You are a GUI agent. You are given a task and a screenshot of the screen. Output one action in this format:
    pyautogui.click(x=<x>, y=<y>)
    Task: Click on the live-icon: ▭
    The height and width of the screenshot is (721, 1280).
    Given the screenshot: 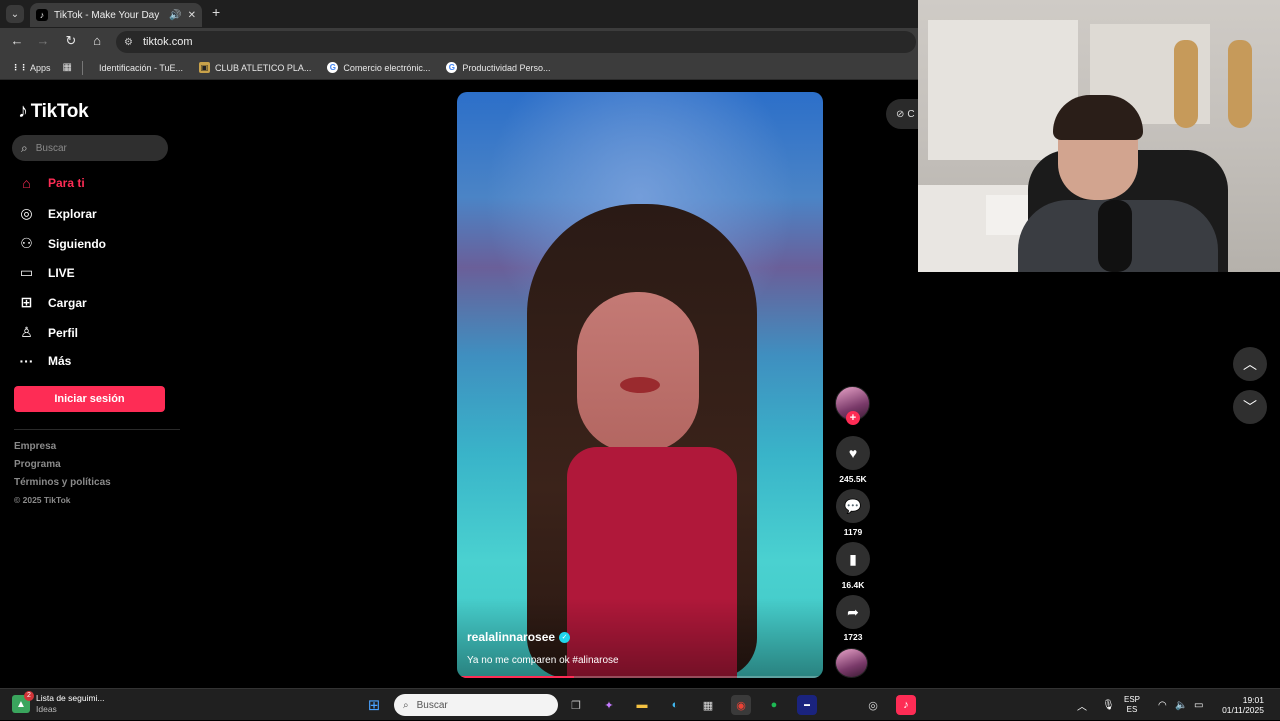 What is the action you would take?
    pyautogui.click(x=26, y=272)
    